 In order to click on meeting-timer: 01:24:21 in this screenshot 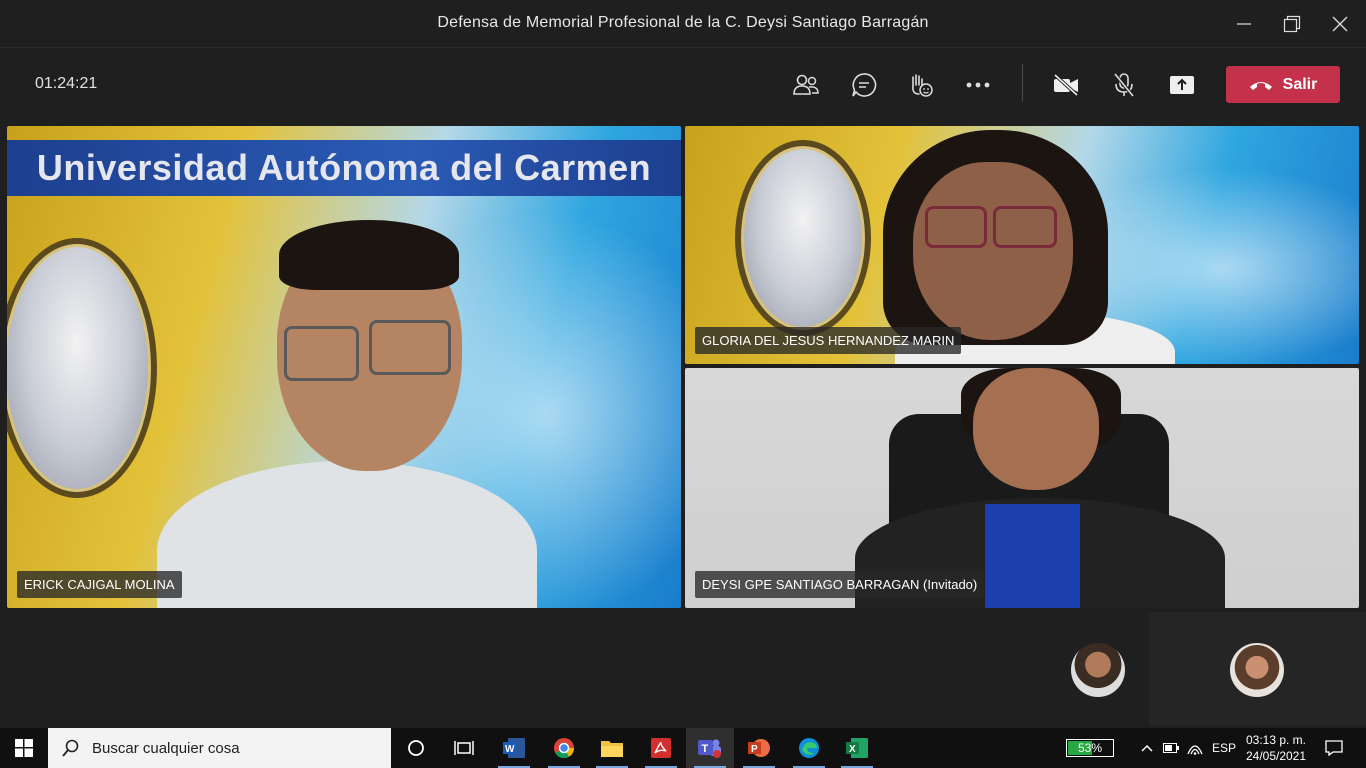, I will do `click(66, 83)`.